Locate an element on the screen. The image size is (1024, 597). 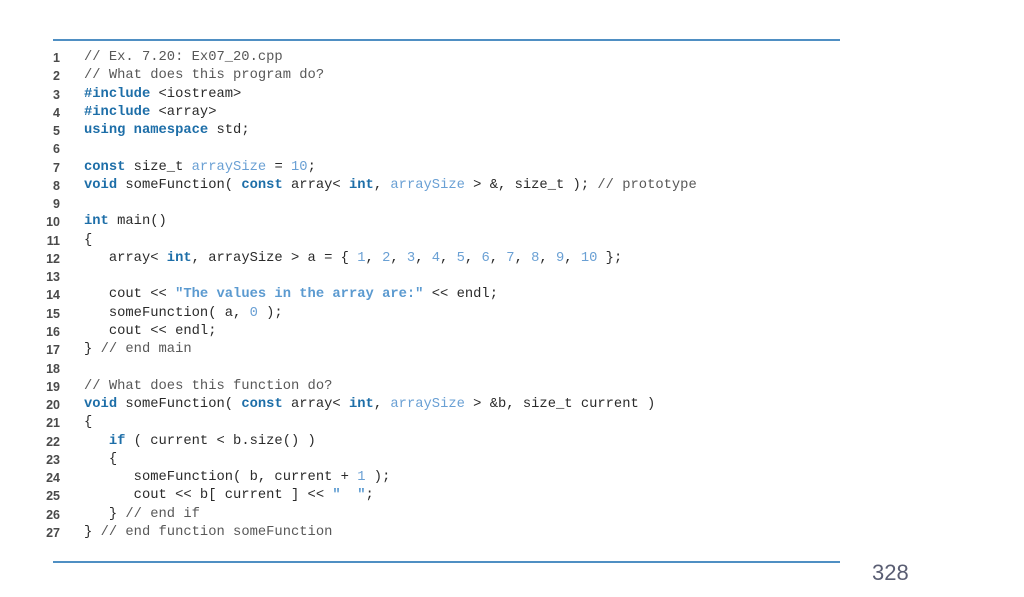
comment: // prototype is located at coordinates (647, 185).